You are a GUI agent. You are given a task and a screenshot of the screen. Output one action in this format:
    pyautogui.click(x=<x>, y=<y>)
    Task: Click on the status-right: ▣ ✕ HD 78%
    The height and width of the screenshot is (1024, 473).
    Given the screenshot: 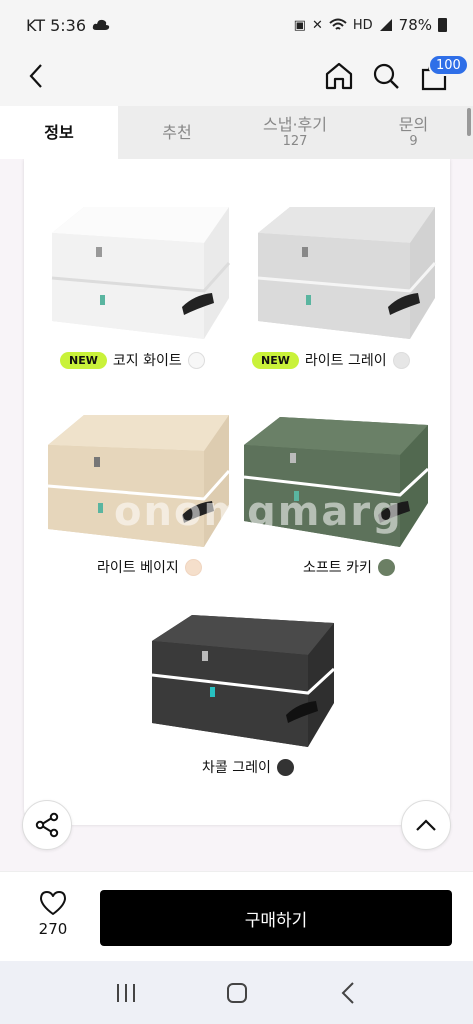 What is the action you would take?
    pyautogui.click(x=370, y=25)
    